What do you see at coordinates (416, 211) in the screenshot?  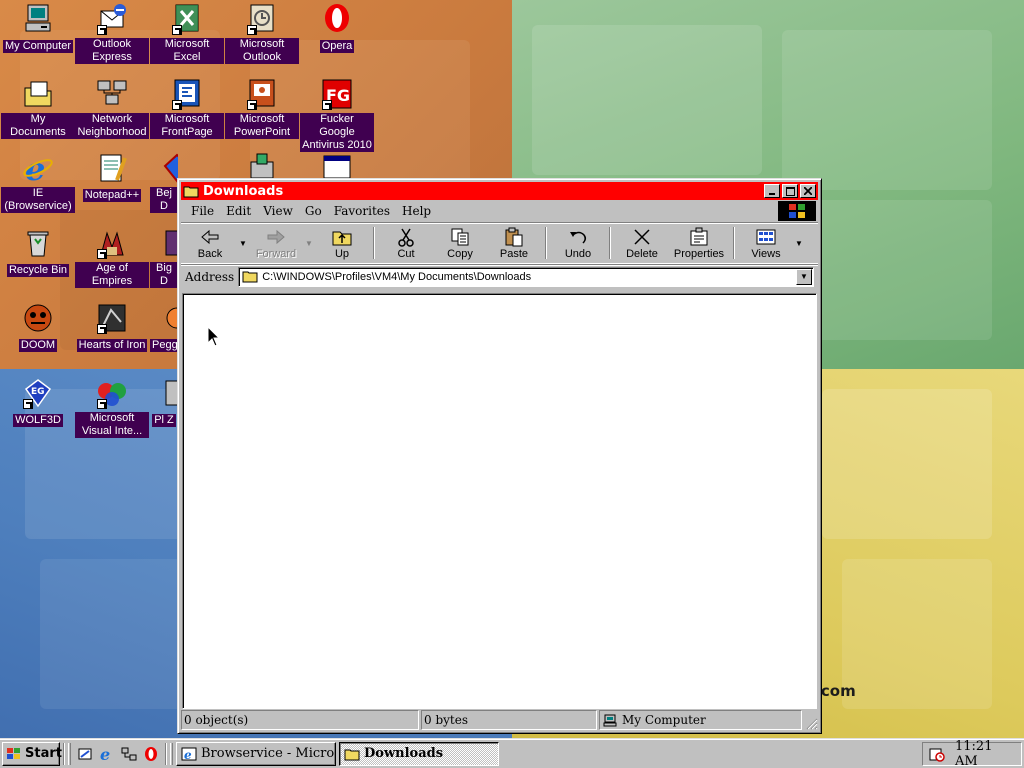 I see `menu-help: Help` at bounding box center [416, 211].